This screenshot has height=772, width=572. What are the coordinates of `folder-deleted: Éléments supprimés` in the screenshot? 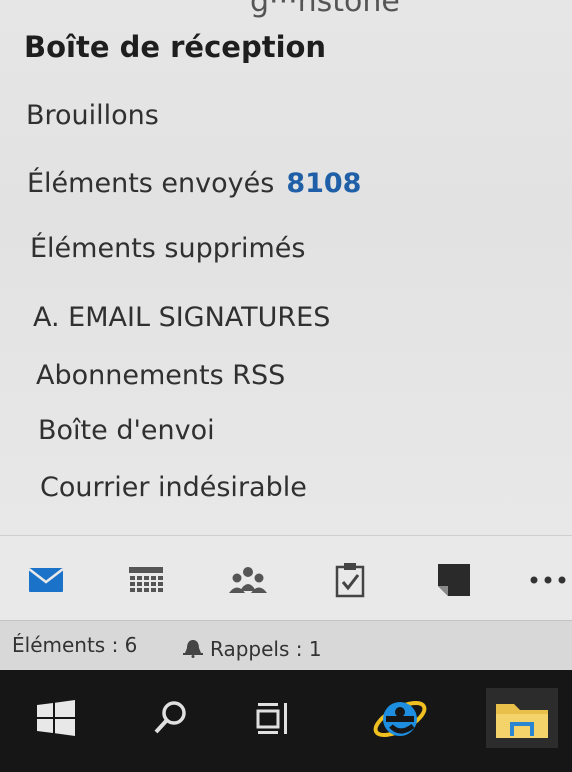 It's located at (167, 248).